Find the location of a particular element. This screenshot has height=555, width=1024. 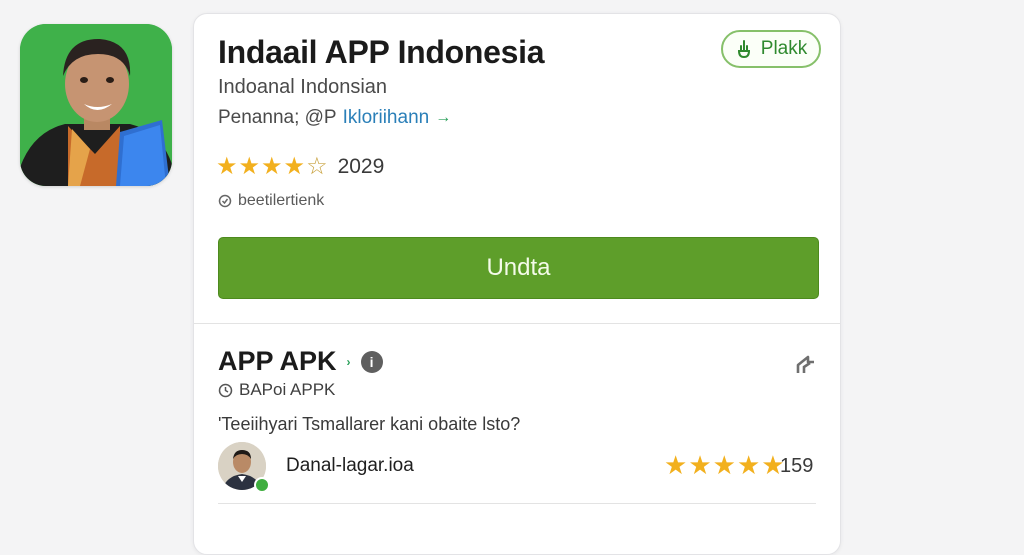

install-button: Undta is located at coordinates (518, 268).